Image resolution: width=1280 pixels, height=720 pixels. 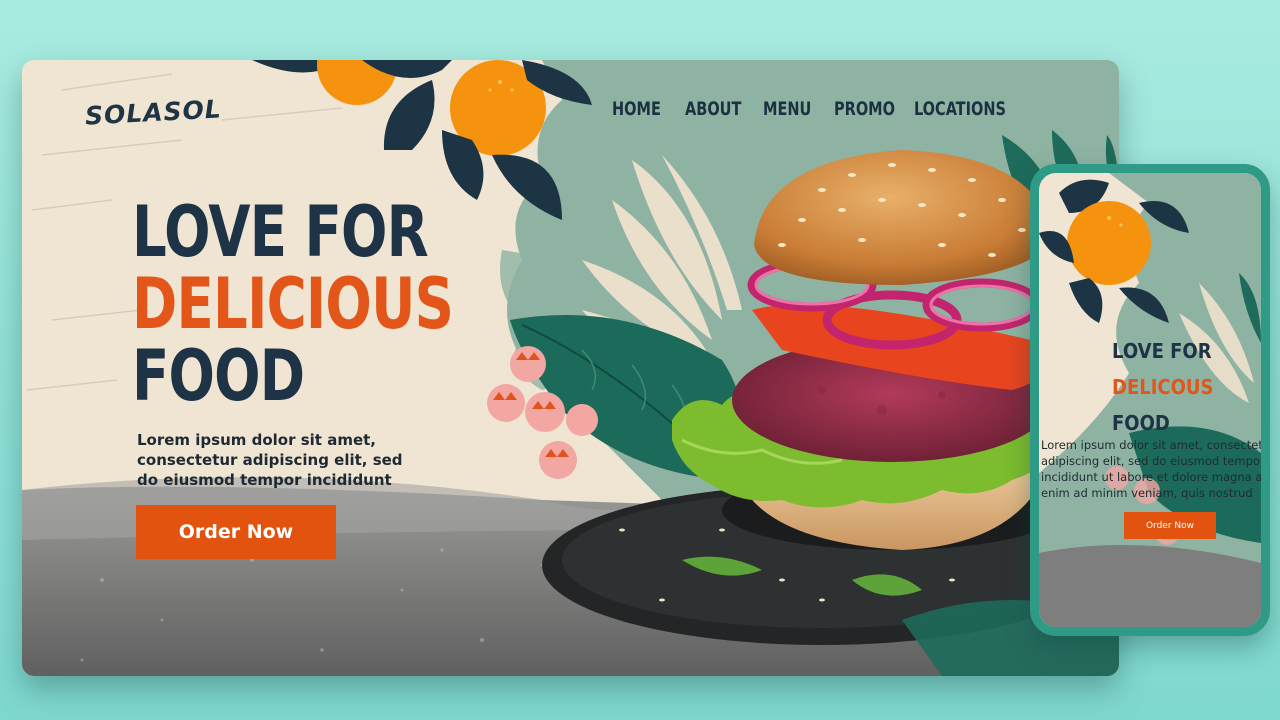 I want to click on order-now-button: Order Now, so click(x=236, y=532).